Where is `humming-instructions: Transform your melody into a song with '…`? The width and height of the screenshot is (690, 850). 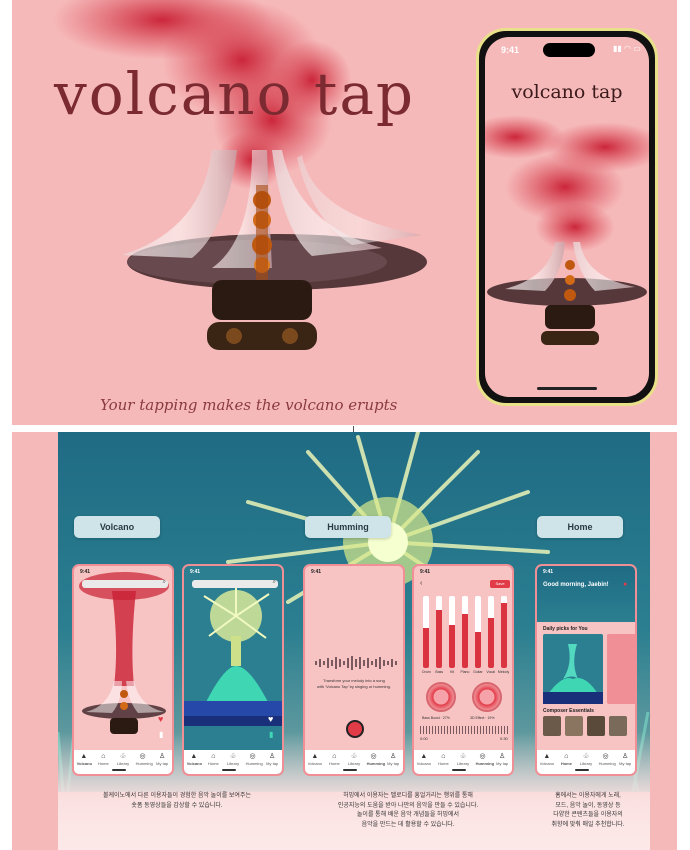 humming-instructions: Transform your melody into a song with '… is located at coordinates (354, 684).